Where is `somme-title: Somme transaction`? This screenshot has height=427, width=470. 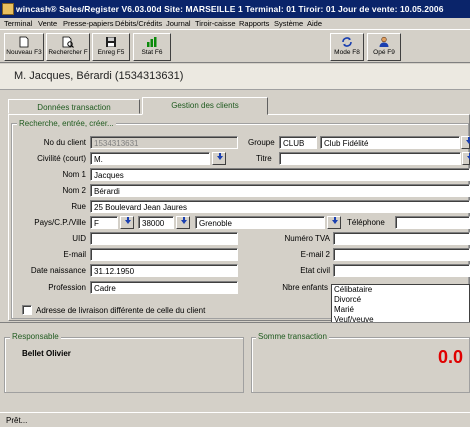
somme-title: Somme transaction is located at coordinates (292, 336).